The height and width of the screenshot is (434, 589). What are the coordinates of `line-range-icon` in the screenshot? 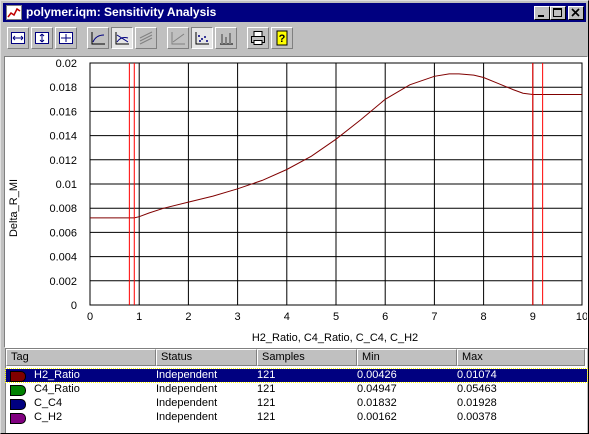 It's located at (122, 38).